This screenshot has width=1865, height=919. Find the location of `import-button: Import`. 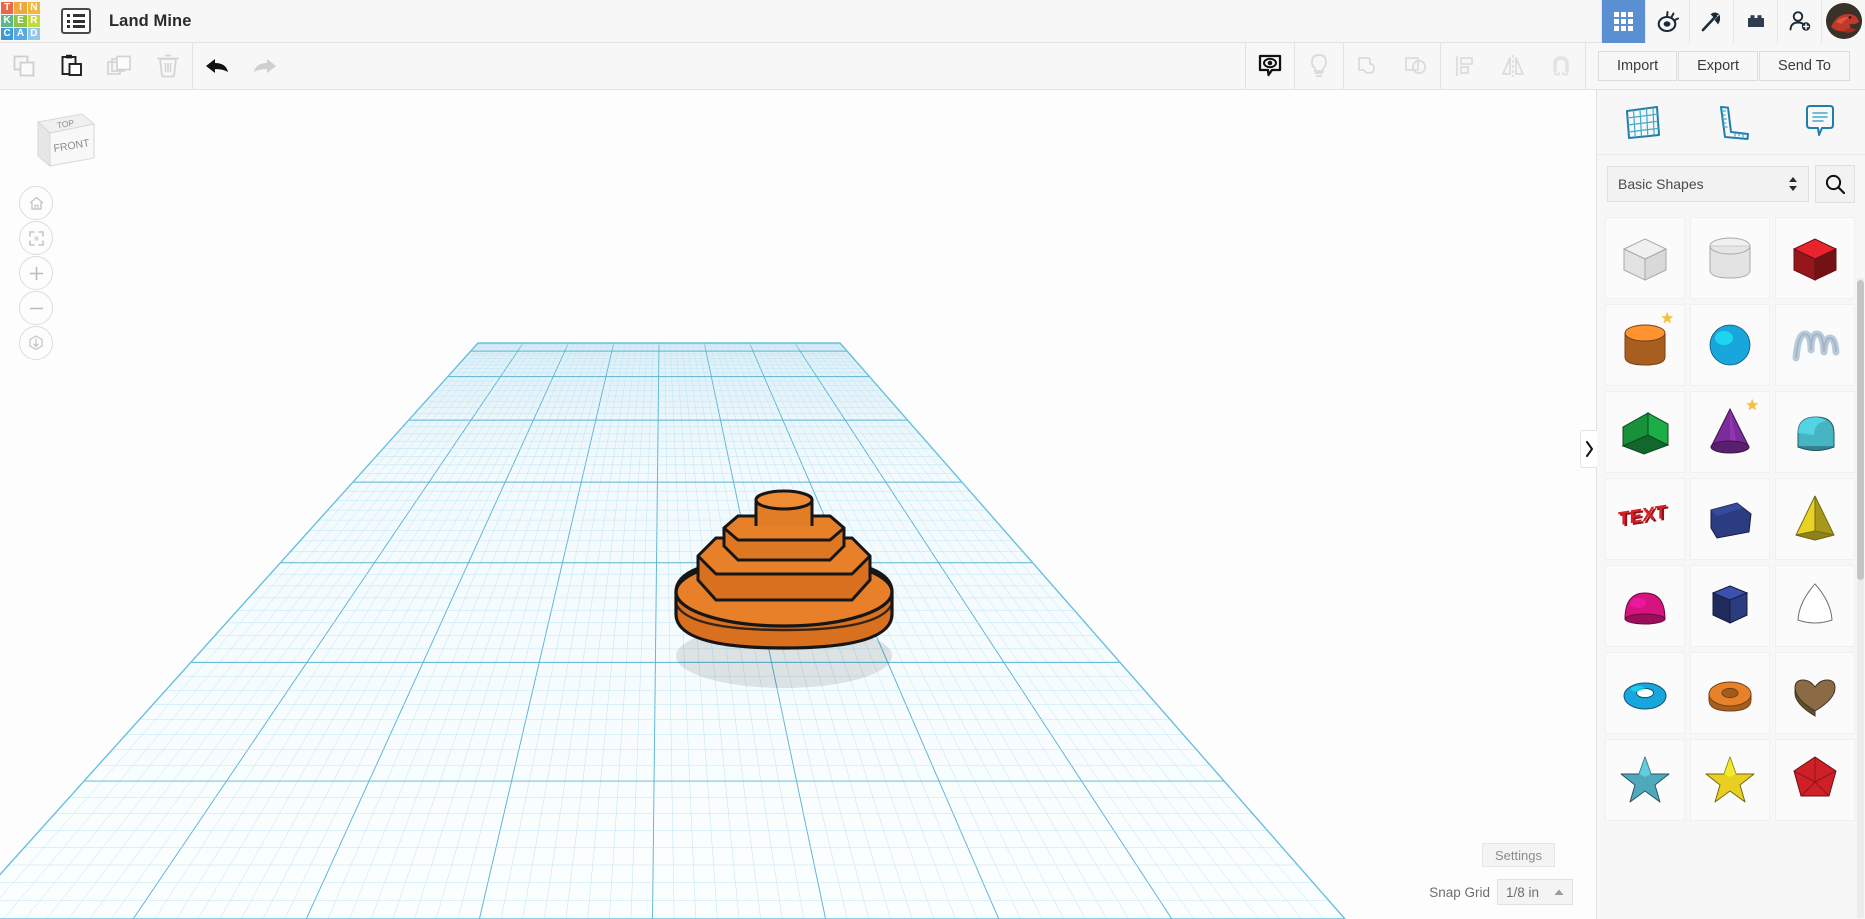

import-button: Import is located at coordinates (1638, 66).